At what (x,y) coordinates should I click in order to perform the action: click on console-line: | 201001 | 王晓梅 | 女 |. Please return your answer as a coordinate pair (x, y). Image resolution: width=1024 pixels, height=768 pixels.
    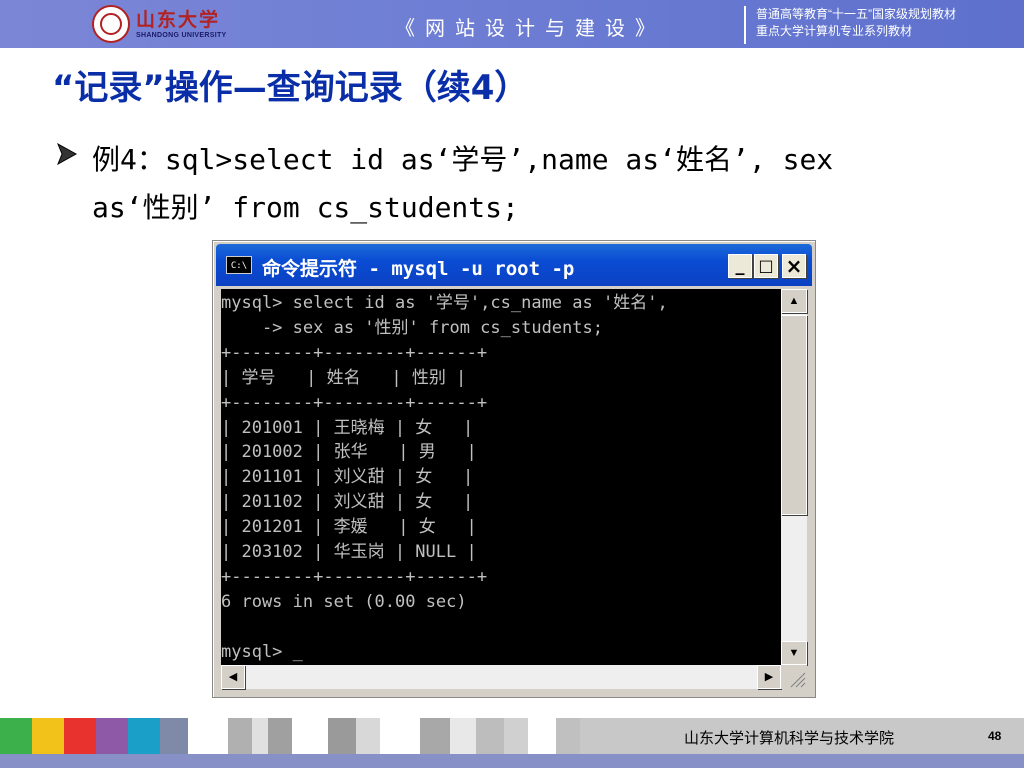
    Looking at the image, I should click on (347, 427).